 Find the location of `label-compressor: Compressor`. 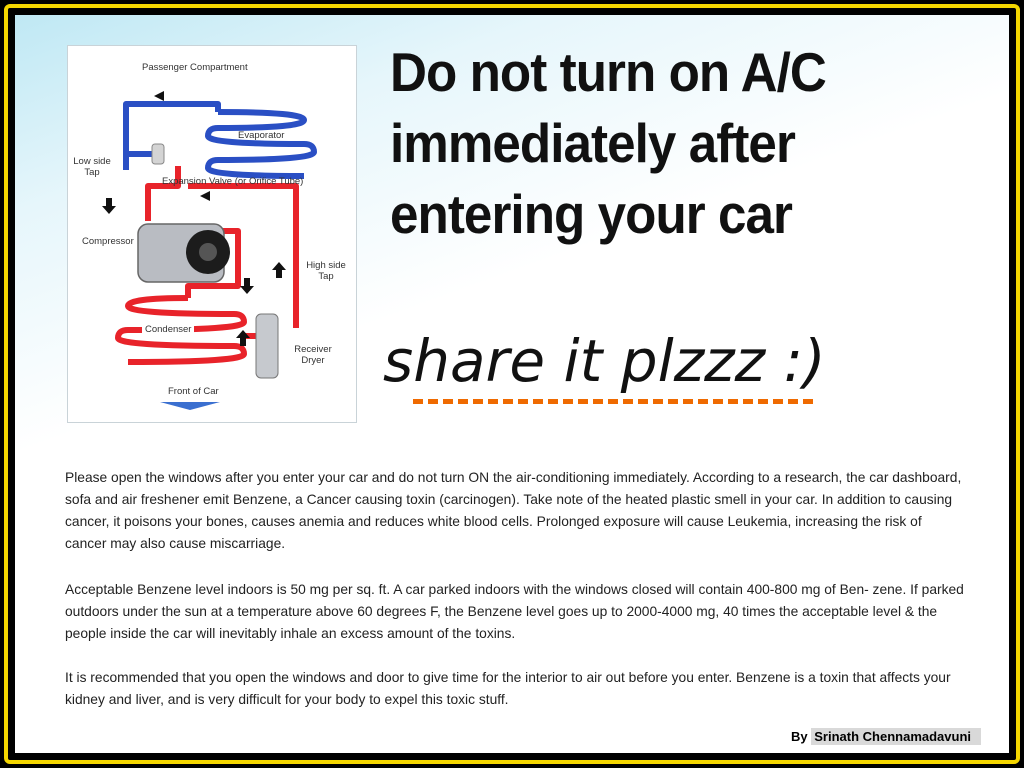

label-compressor: Compressor is located at coordinates (108, 241).